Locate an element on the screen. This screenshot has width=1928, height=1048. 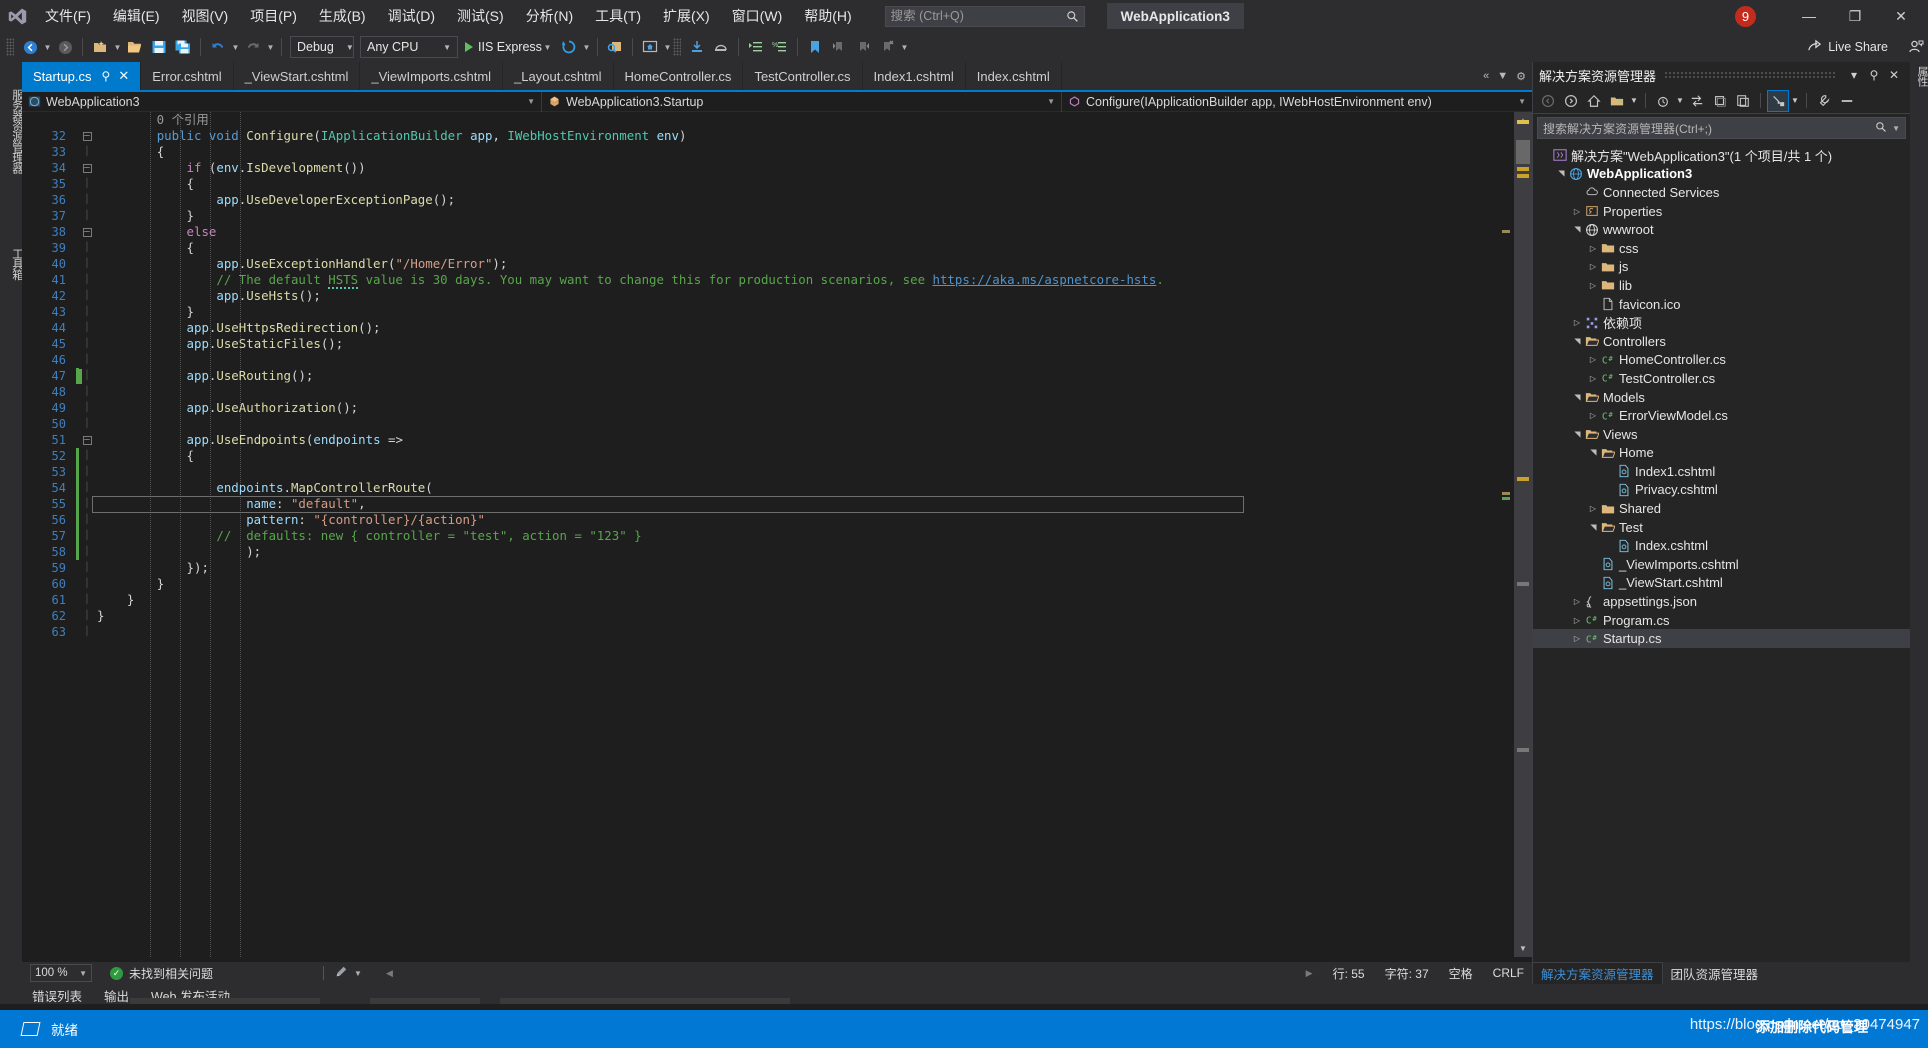
tree-node: Privacy.cshtml is located at coordinates (1722, 490).